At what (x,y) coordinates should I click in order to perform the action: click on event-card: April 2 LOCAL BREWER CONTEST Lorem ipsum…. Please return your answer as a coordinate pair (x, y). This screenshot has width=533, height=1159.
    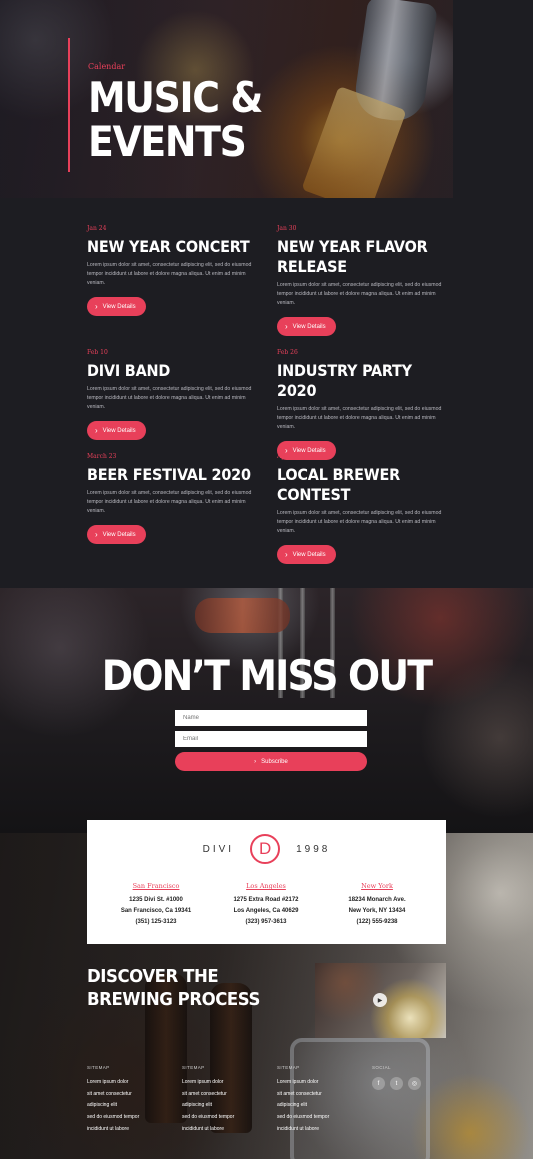
    Looking at the image, I should click on (362, 508).